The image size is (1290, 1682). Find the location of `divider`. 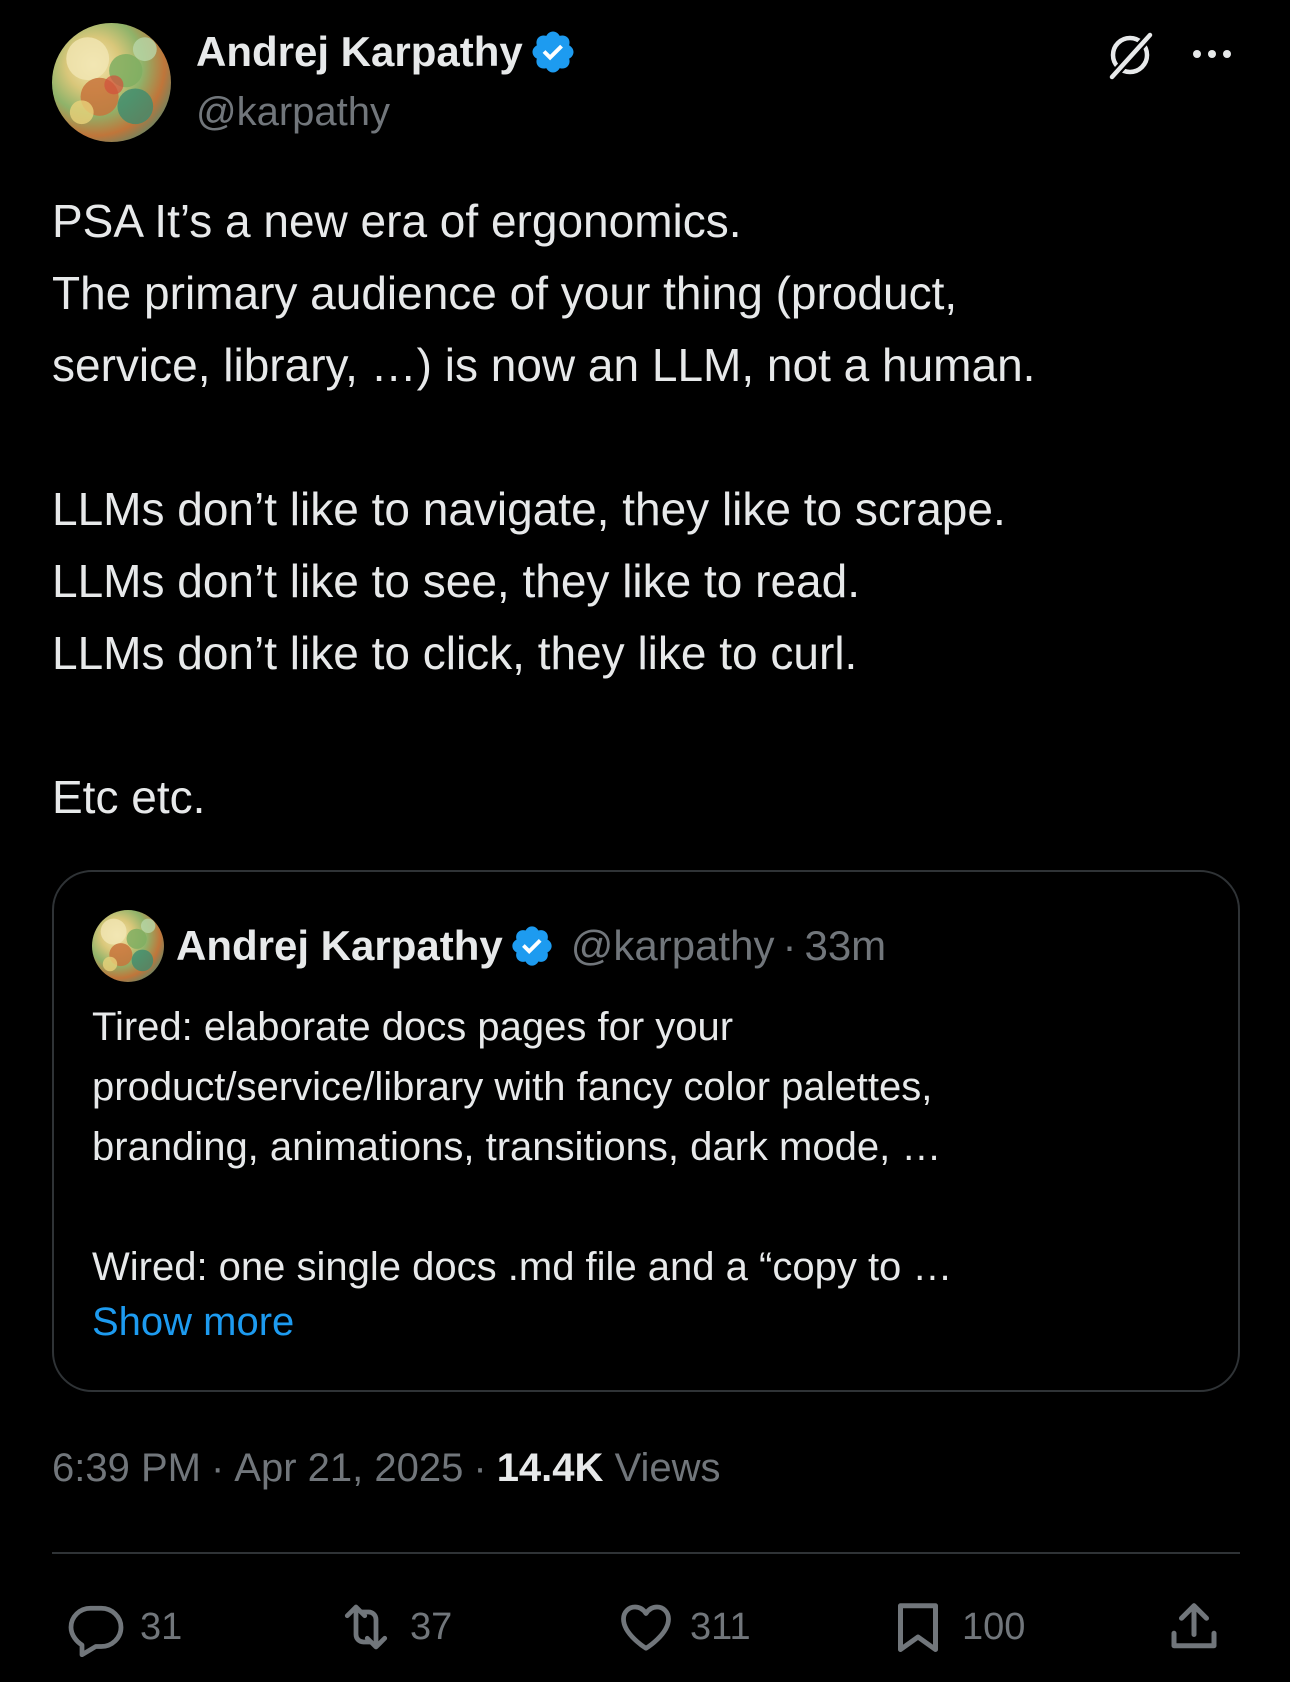

divider is located at coordinates (646, 1553).